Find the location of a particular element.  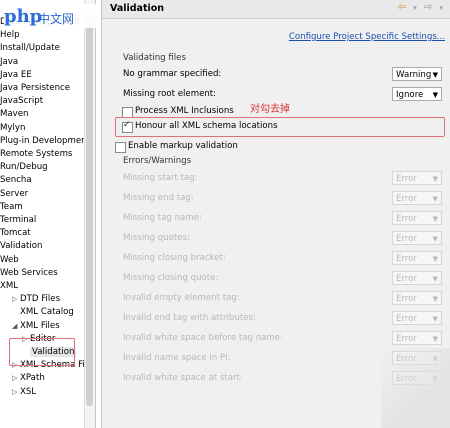

tree-scrollbar is located at coordinates (89, 214).